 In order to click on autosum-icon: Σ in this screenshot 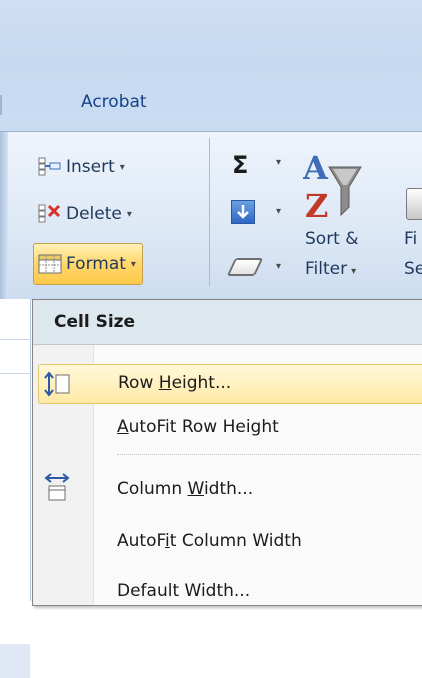, I will do `click(240, 165)`.